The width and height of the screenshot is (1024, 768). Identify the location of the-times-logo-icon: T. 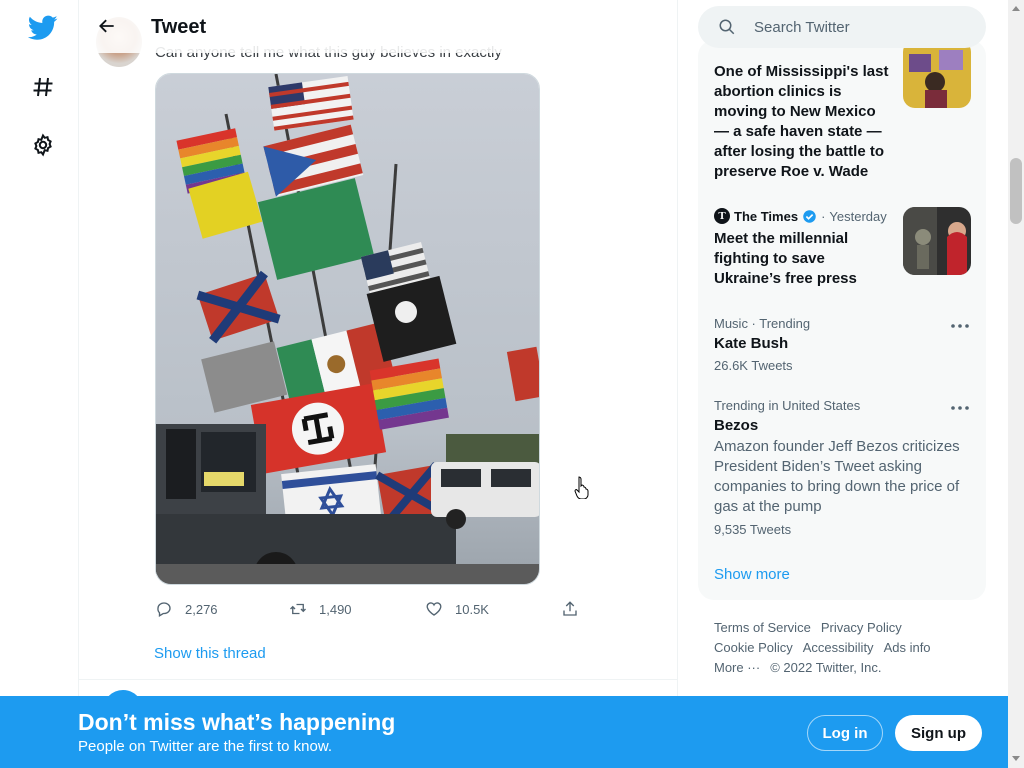
(722, 216).